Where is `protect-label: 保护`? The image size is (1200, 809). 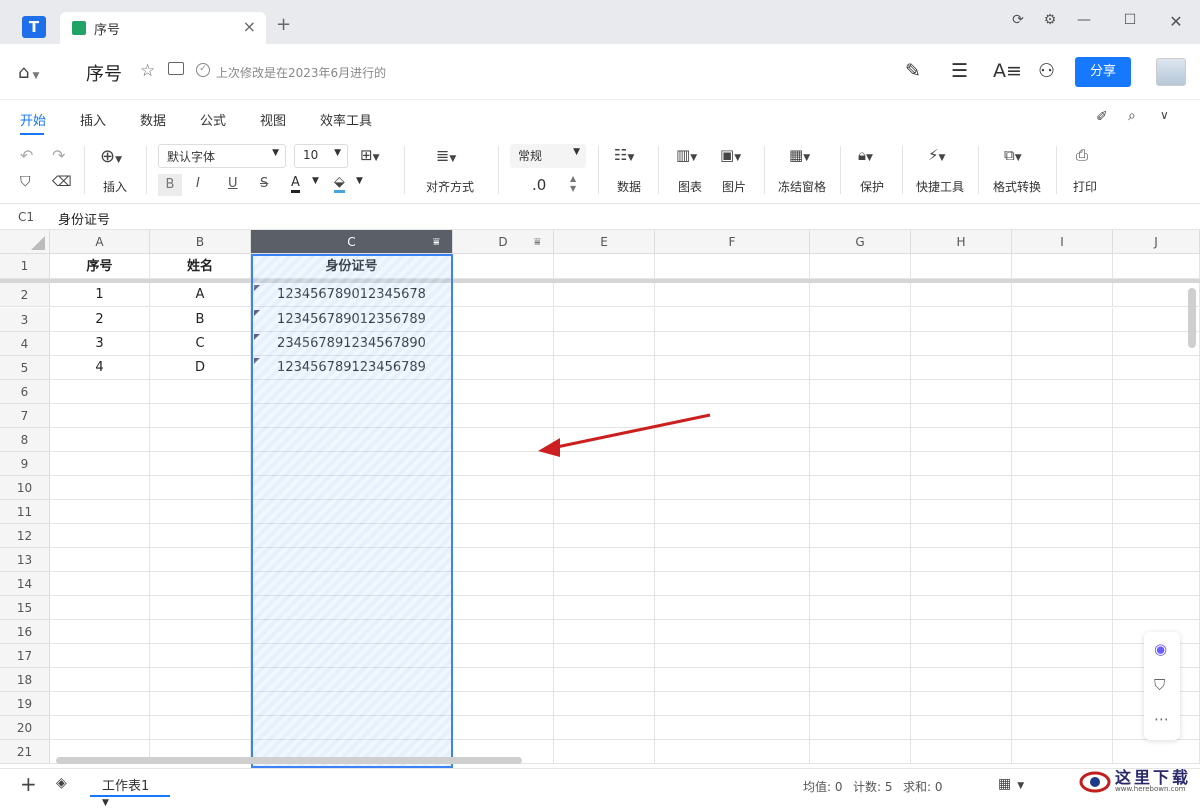 protect-label: 保护 is located at coordinates (872, 186).